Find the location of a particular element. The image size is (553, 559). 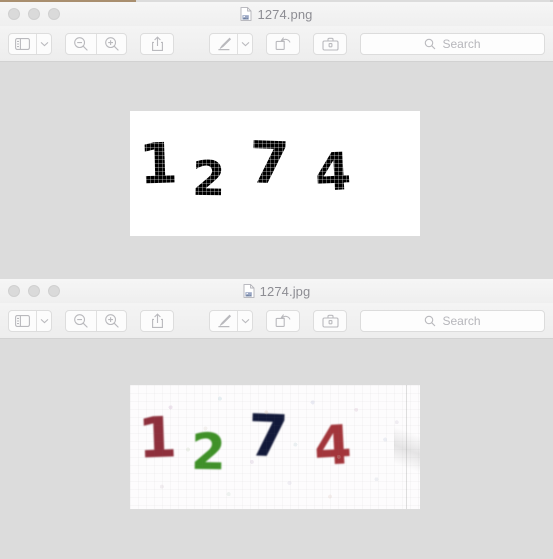

title-wrap-jpg: 1274.jpg is located at coordinates (276, 291).